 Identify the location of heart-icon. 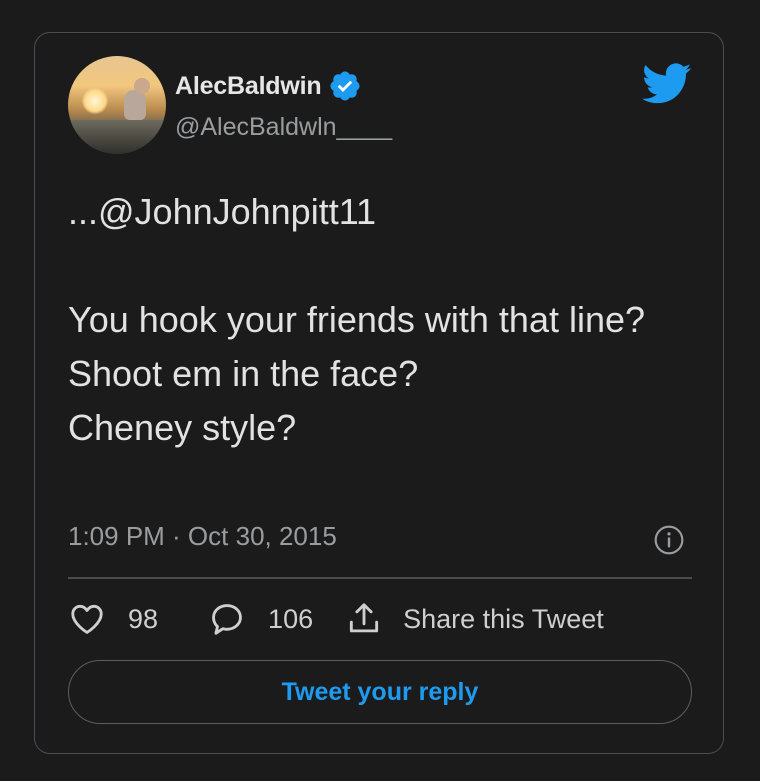
(87, 619).